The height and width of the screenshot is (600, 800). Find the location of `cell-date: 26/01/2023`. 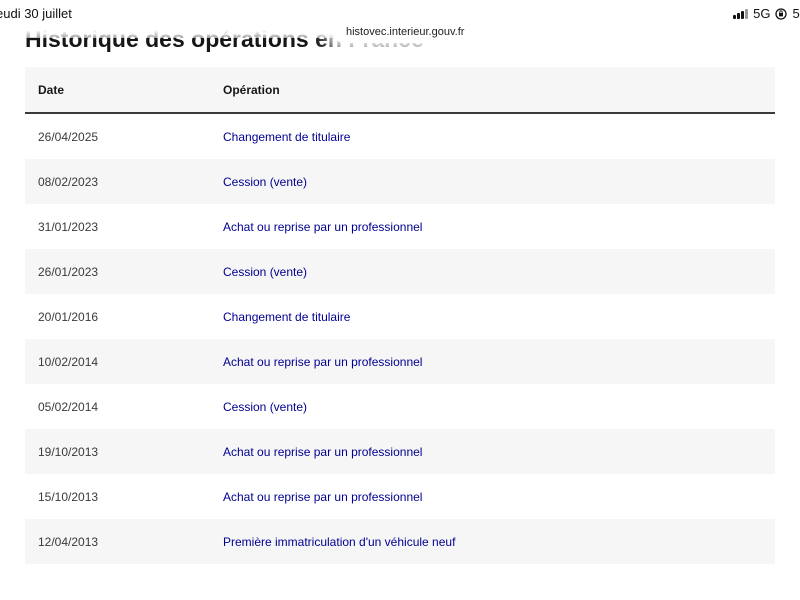

cell-date: 26/01/2023 is located at coordinates (117, 271).